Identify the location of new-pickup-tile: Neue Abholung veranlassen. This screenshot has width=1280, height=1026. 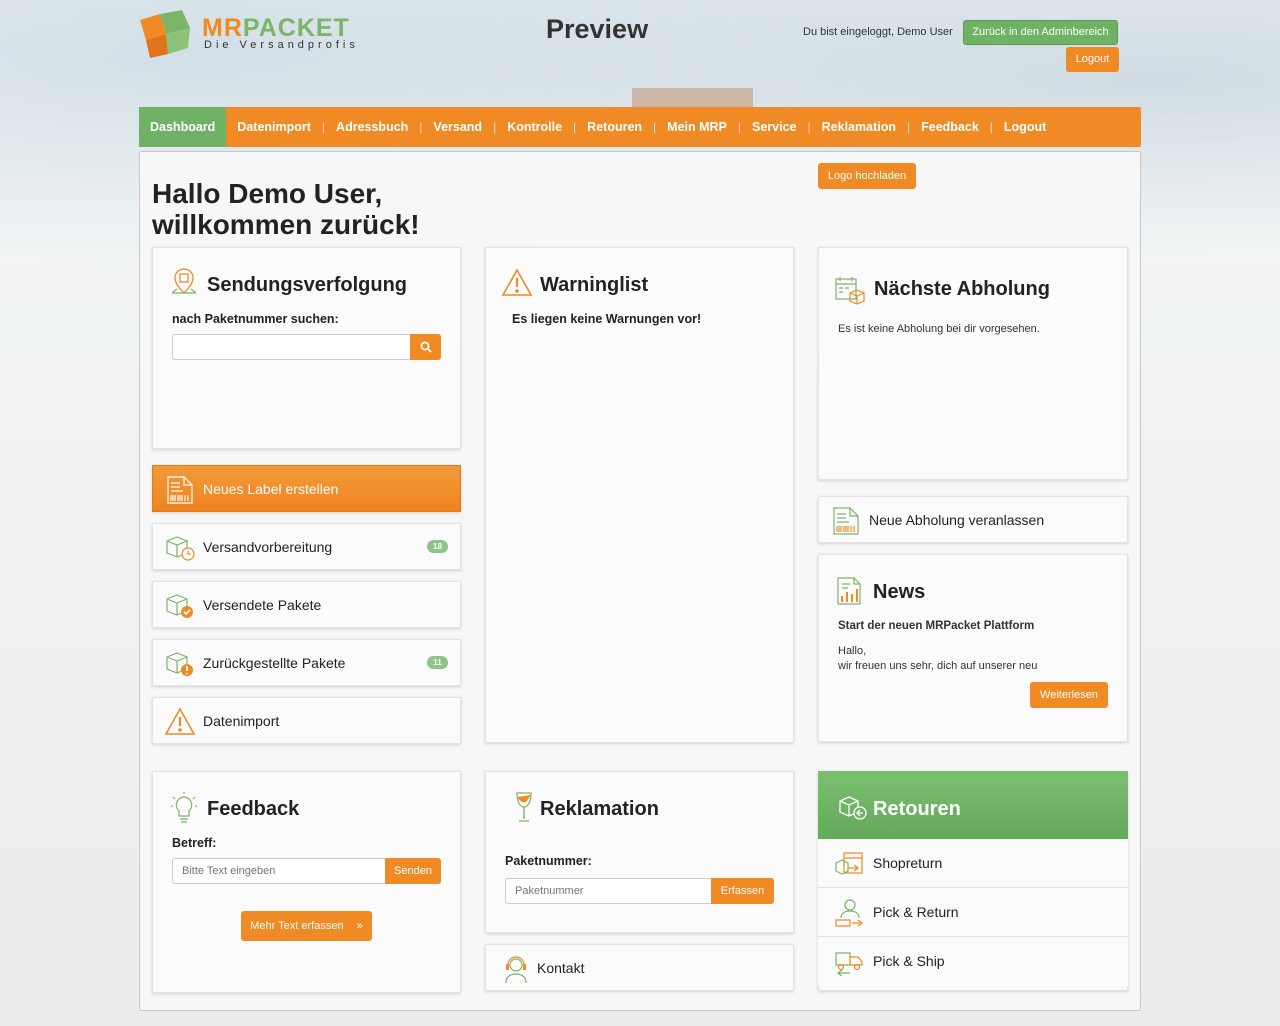
(973, 519).